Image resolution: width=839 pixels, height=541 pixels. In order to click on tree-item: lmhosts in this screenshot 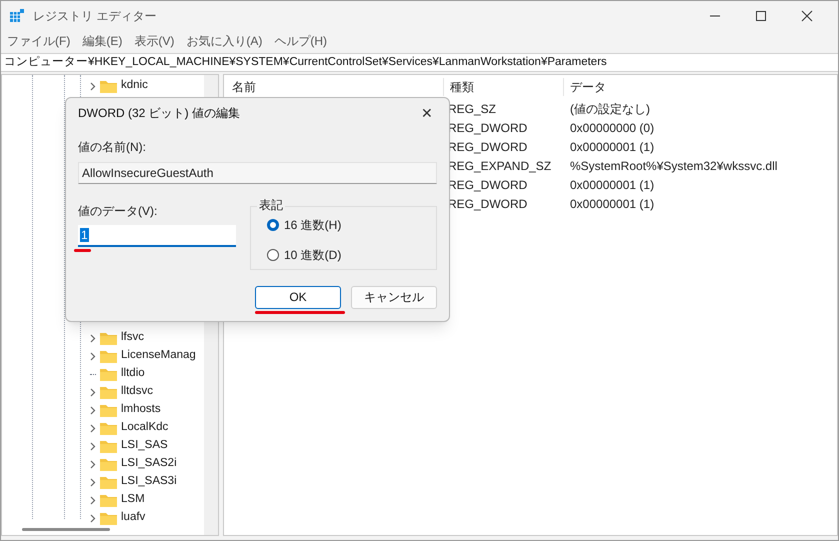, I will do `click(141, 410)`.